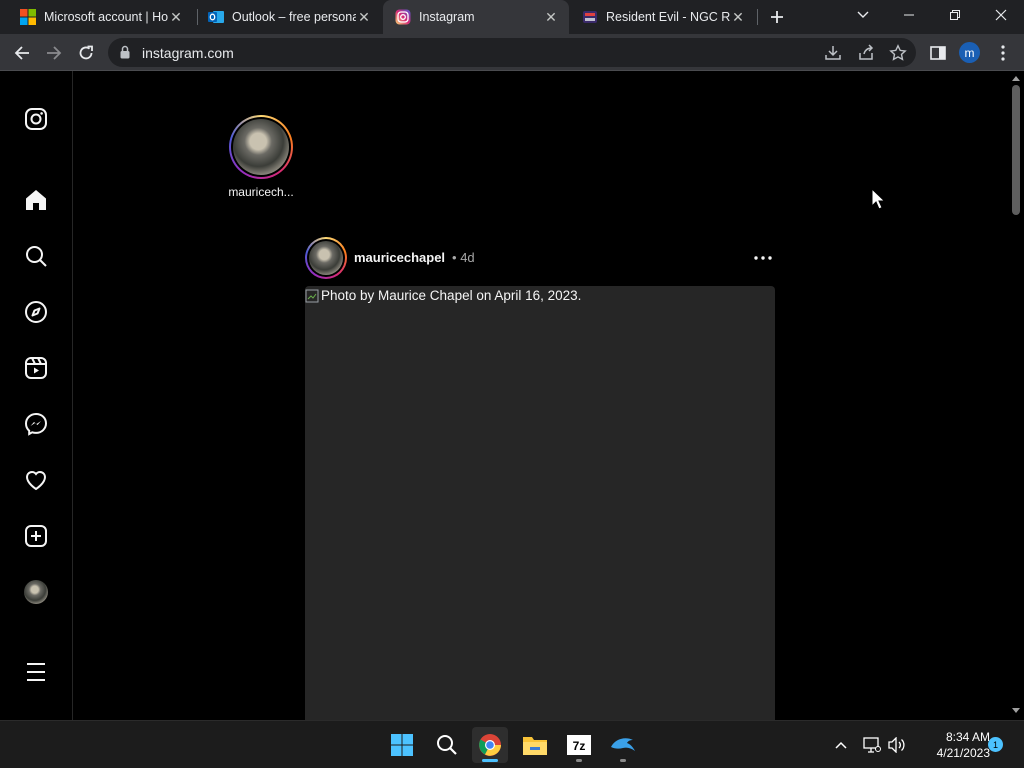 This screenshot has width=1024, height=768. What do you see at coordinates (36, 368) in the screenshot?
I see `nav-reels` at bounding box center [36, 368].